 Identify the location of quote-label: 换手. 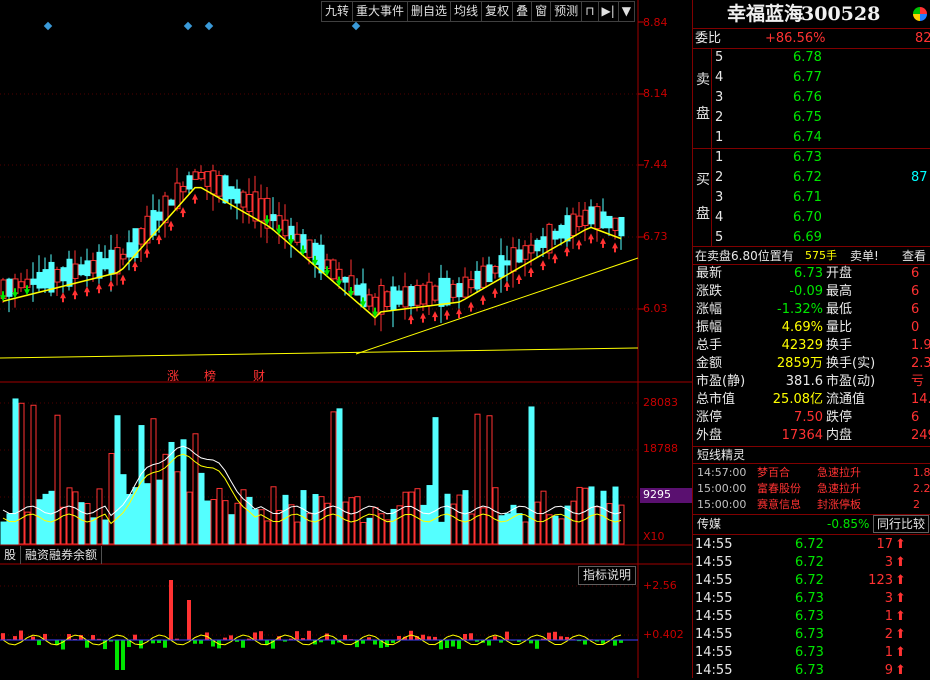
(839, 346).